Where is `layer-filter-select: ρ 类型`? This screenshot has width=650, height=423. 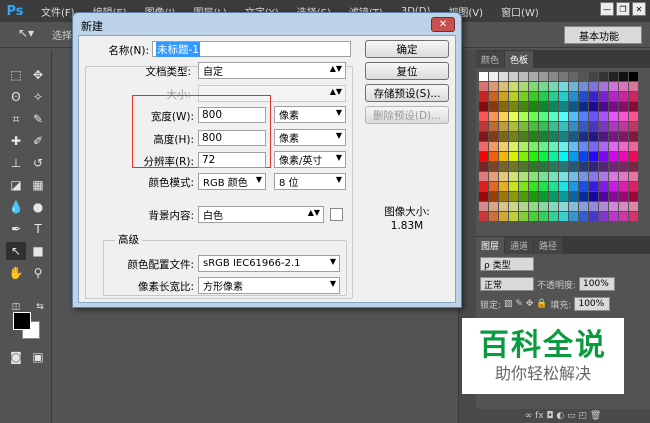
layer-filter-select: ρ 类型 is located at coordinates (507, 264).